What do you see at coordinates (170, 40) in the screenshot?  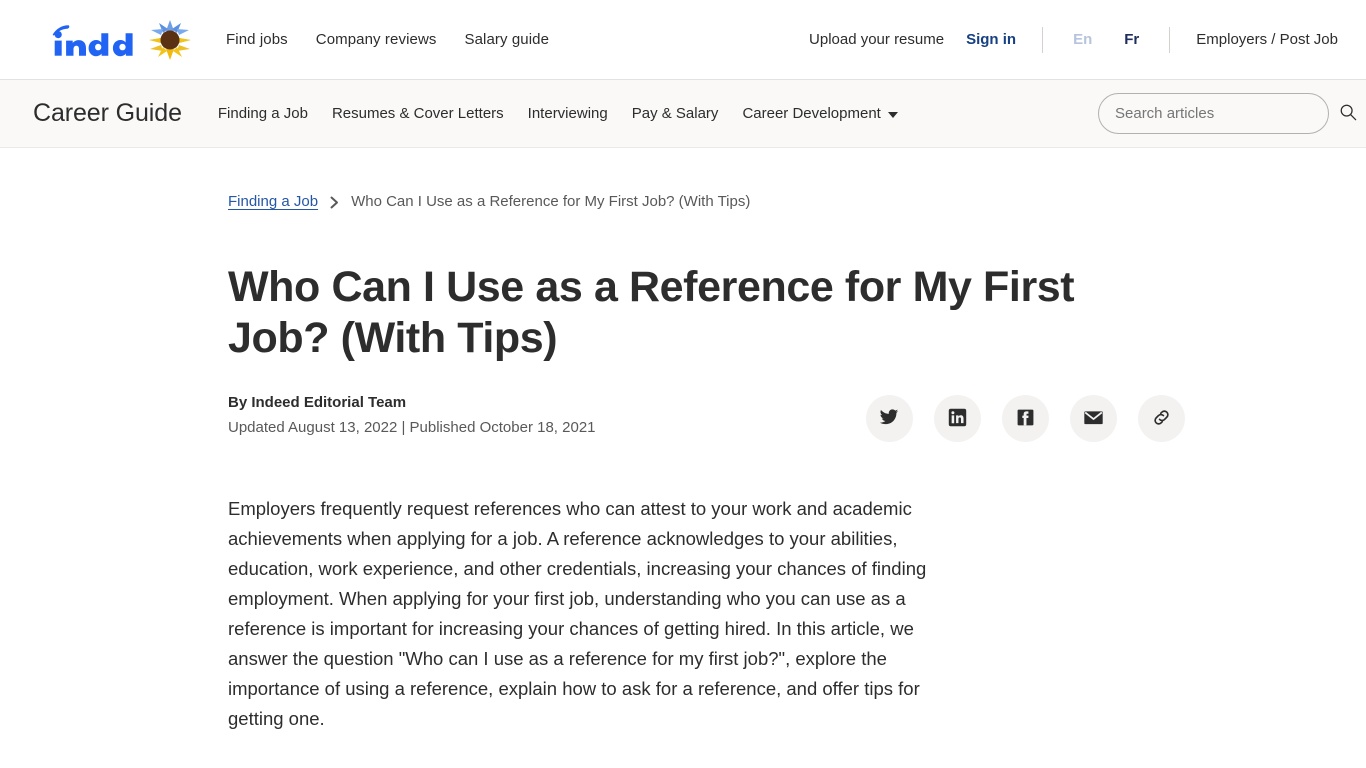 I see `sunflower-icon` at bounding box center [170, 40].